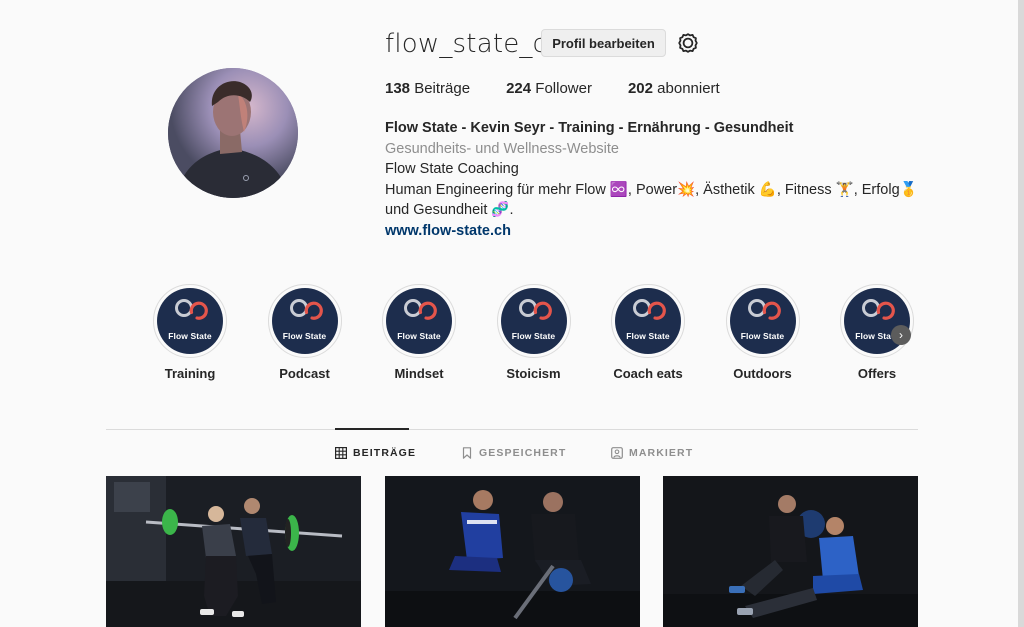 The width and height of the screenshot is (1024, 627). I want to click on bio-line-1: Flow State Coaching, so click(452, 169).